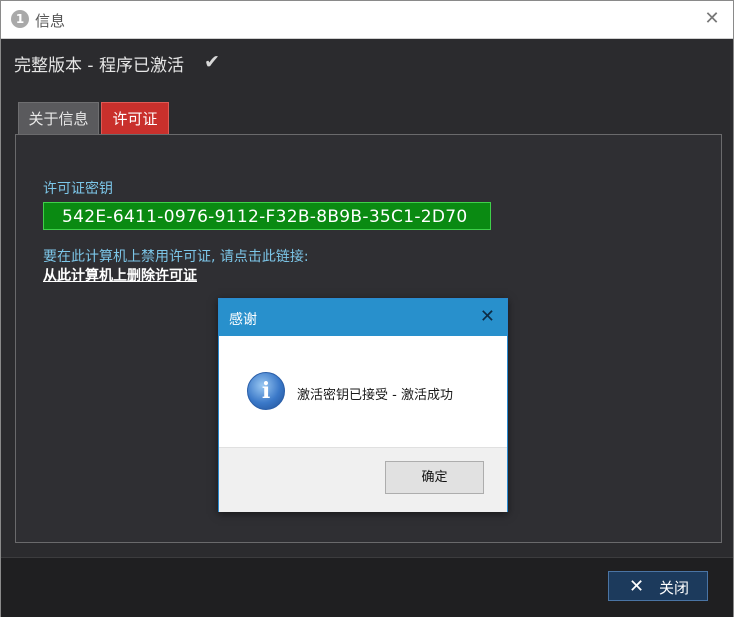 This screenshot has height=617, width=734. I want to click on information-icon: i, so click(266, 391).